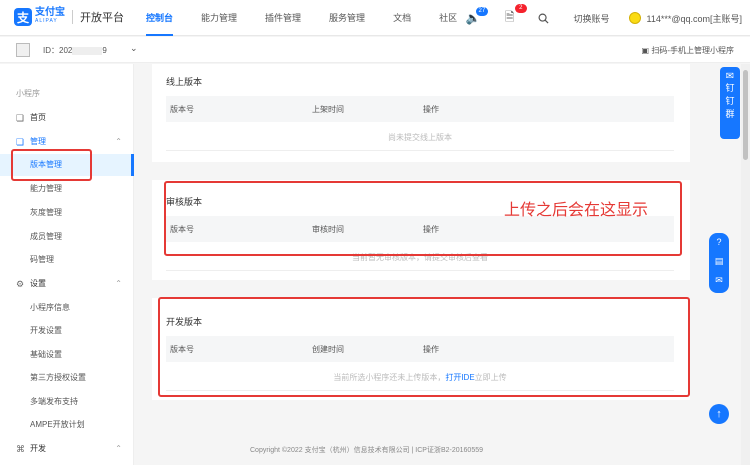 This screenshot has height=465, width=750. Describe the element at coordinates (67, 402) in the screenshot. I see `sidebar-item-multi-platform: 多端发布支持` at that location.